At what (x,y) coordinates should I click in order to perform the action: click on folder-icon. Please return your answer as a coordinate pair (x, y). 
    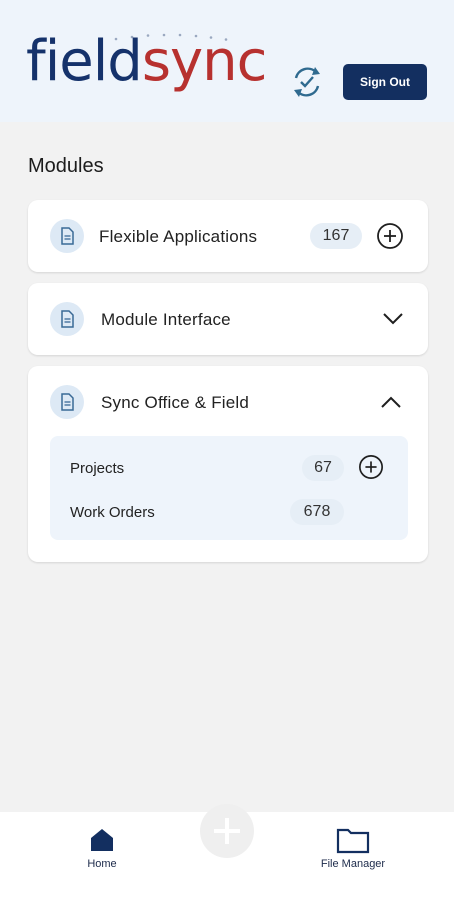
    Looking at the image, I should click on (353, 841).